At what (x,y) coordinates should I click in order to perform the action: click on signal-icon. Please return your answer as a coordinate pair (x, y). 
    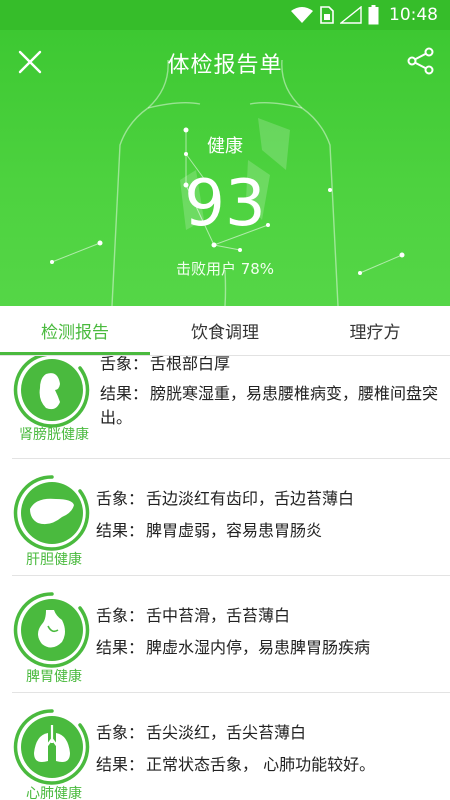
    Looking at the image, I should click on (351, 15).